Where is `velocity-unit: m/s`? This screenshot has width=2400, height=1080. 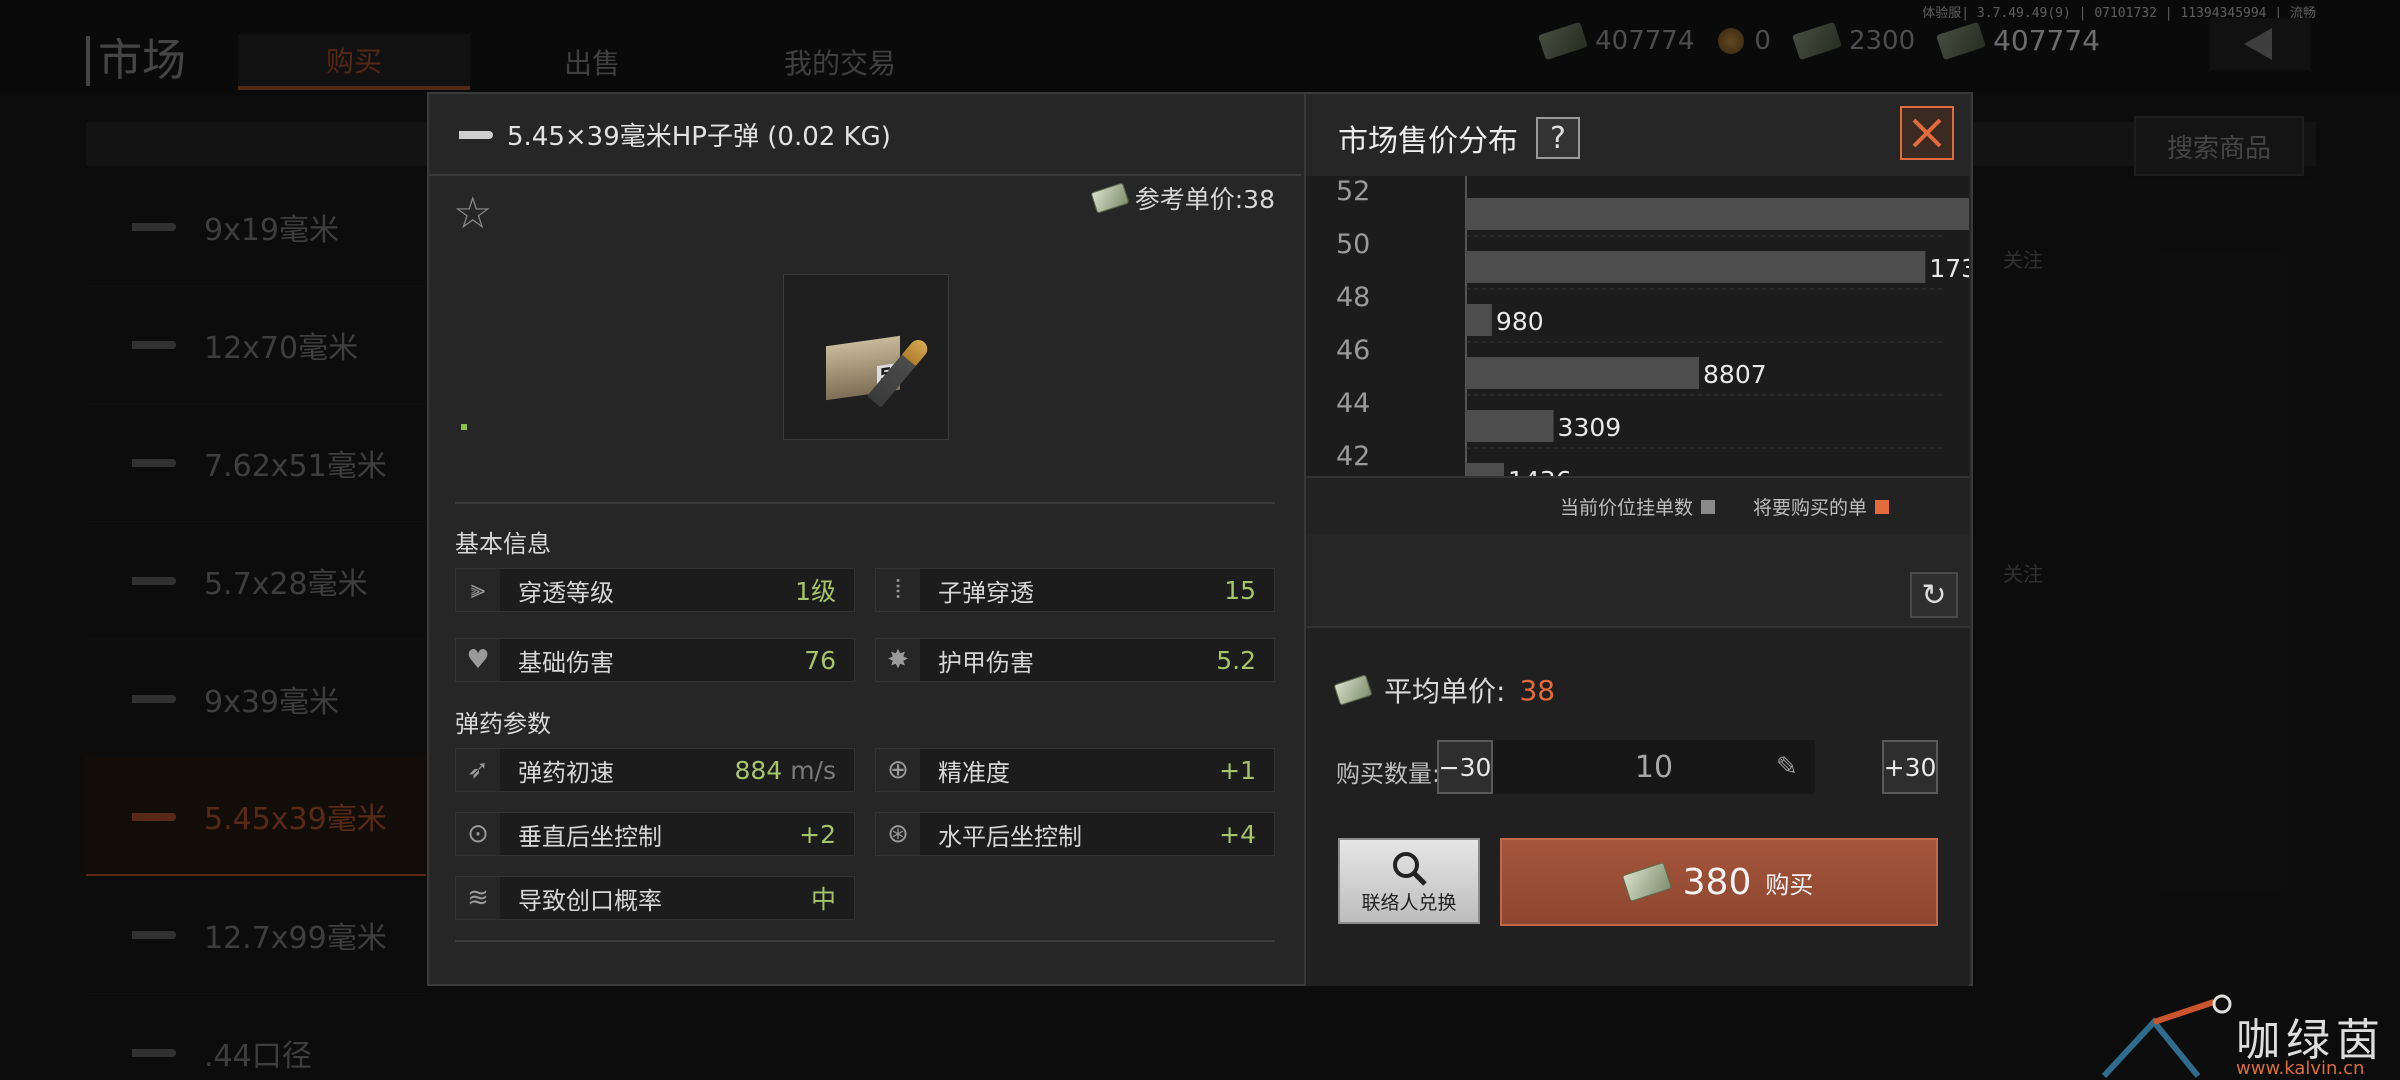
velocity-unit: m/s is located at coordinates (813, 770).